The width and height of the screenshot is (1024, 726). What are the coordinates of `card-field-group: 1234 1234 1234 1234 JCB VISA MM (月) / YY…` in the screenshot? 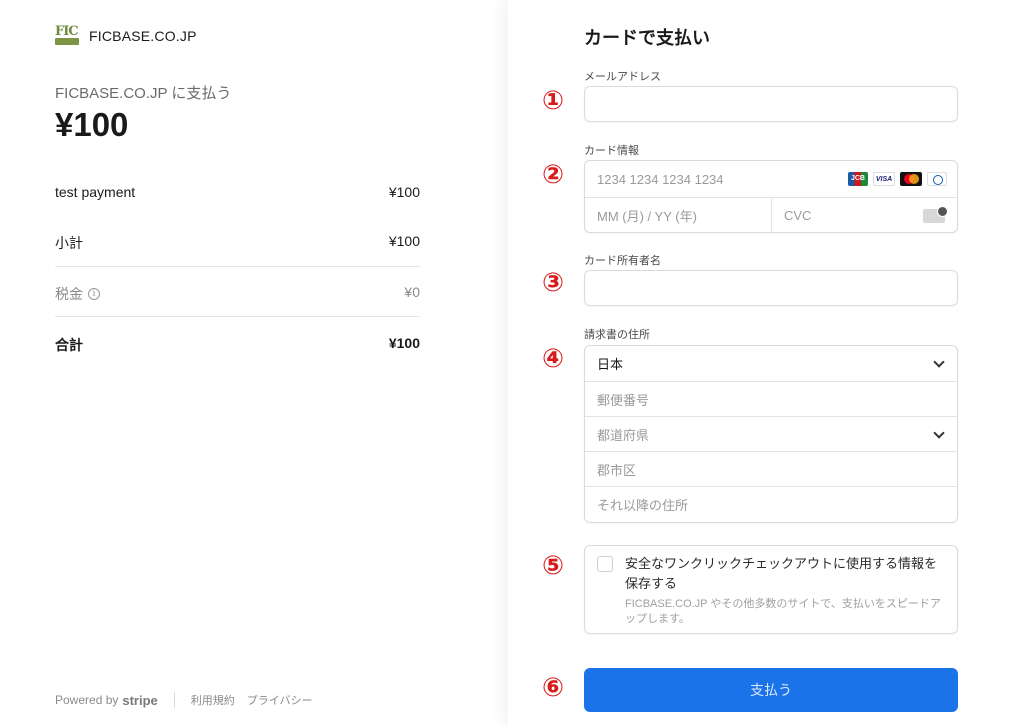 It's located at (771, 196).